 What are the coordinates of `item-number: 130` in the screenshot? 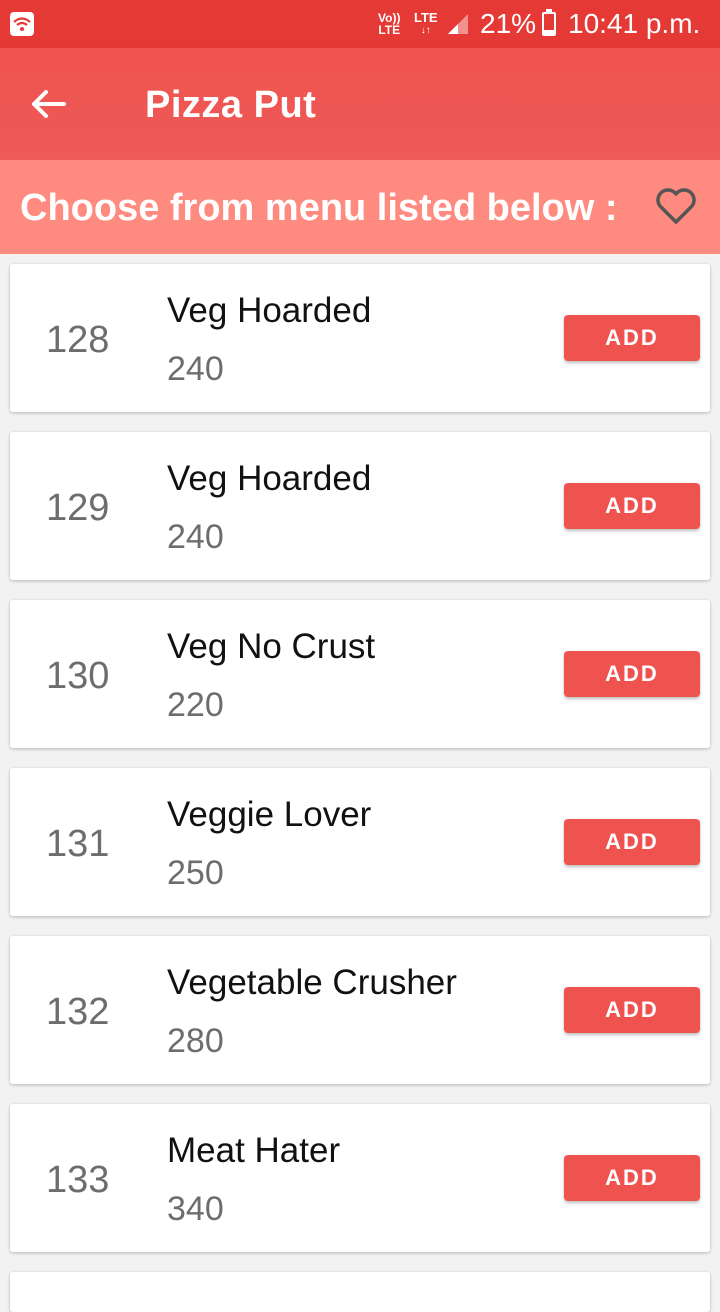 It's located at (78, 676).